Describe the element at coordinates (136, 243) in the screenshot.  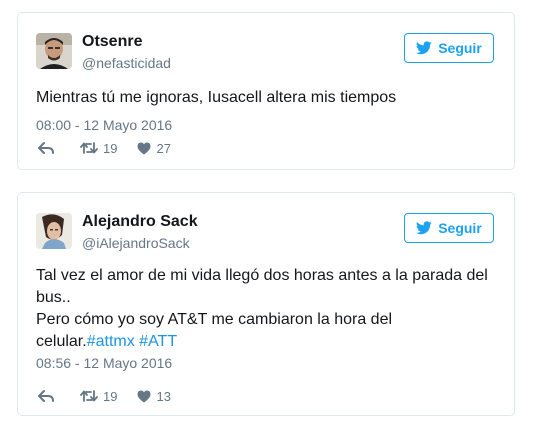
I see `user-handle: @iAlejandroSack` at that location.